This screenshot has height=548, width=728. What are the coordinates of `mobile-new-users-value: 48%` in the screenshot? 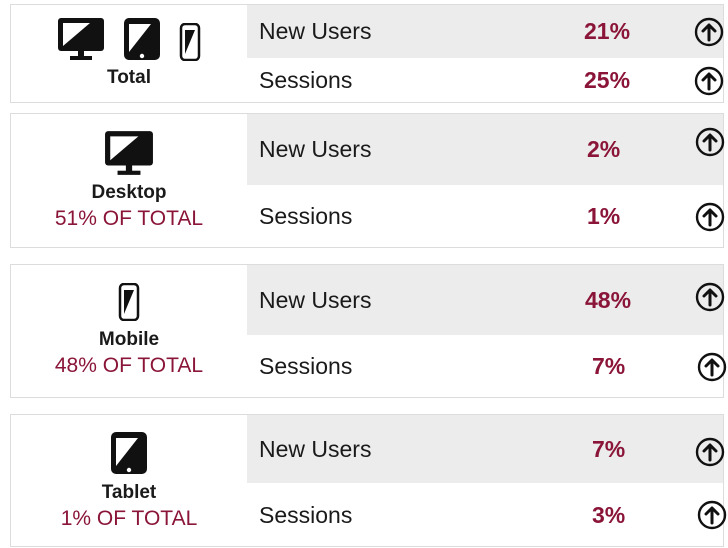 It's located at (608, 299).